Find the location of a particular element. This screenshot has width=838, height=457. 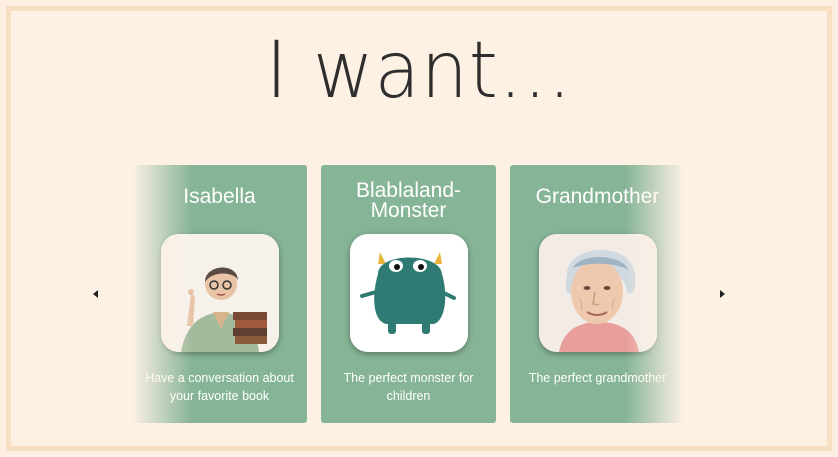

carousel-prev-button is located at coordinates (95, 294).